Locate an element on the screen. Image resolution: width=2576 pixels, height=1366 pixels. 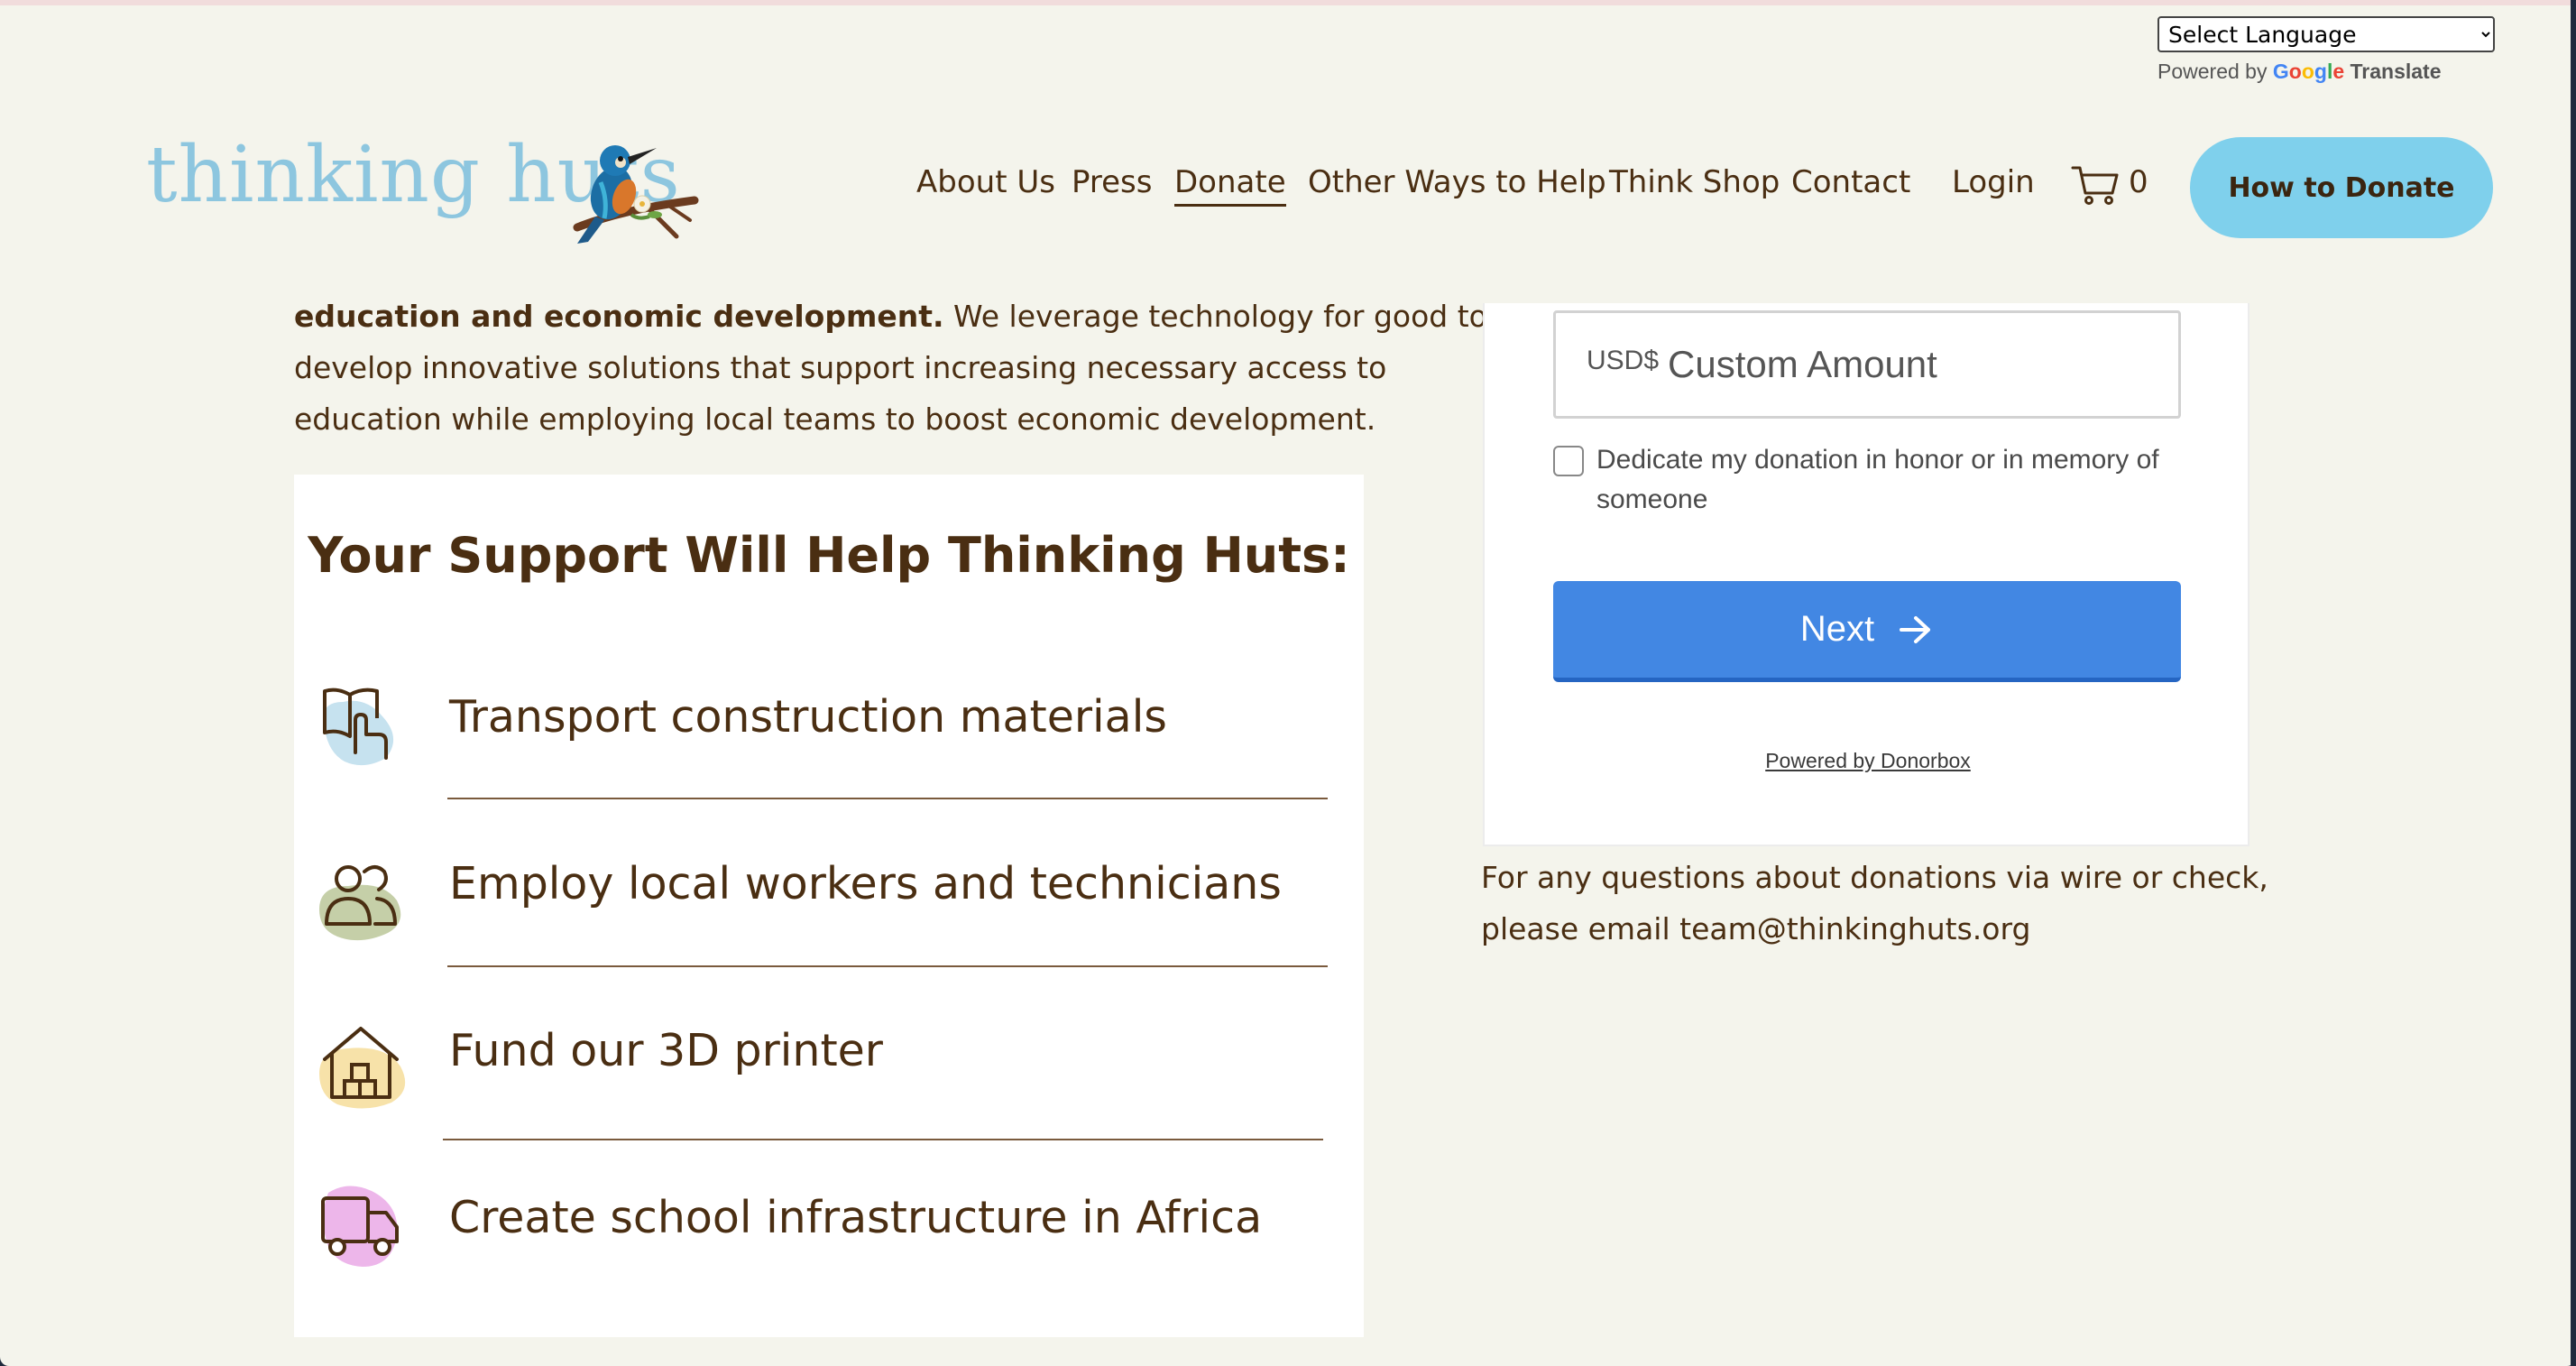
truck-icon is located at coordinates (360, 1227).